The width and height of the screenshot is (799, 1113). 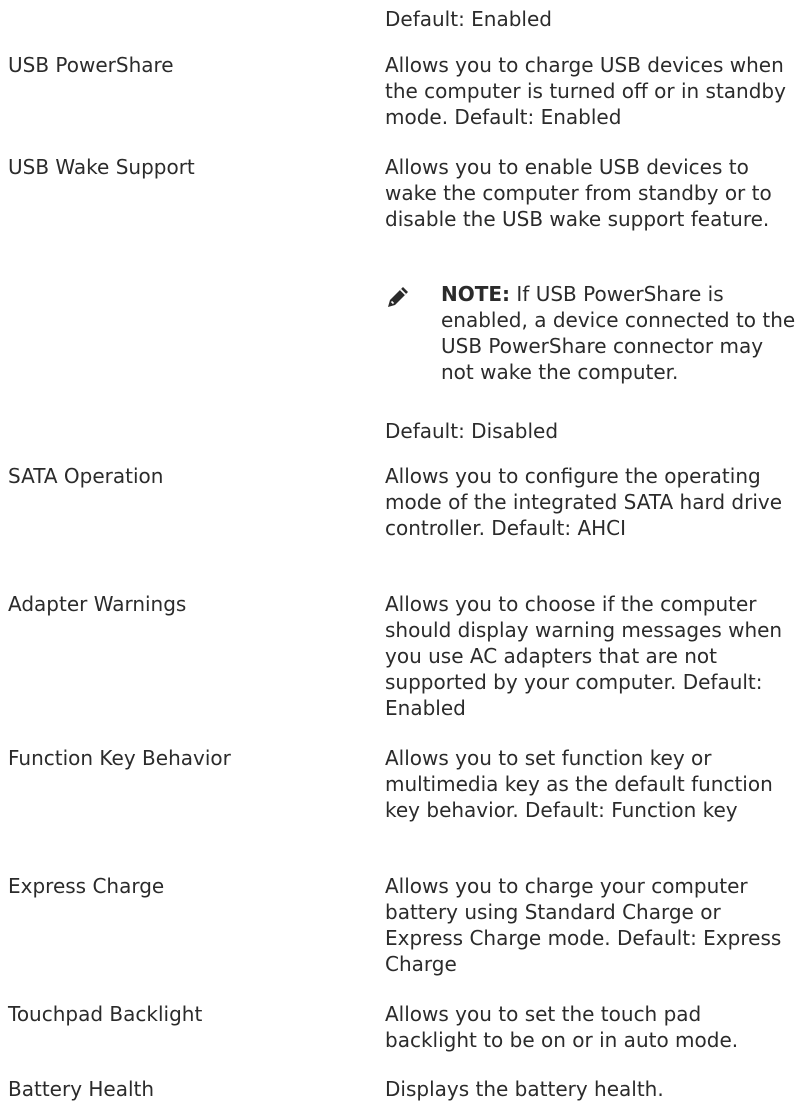 What do you see at coordinates (86, 886) in the screenshot?
I see `option-name: Express Charge` at bounding box center [86, 886].